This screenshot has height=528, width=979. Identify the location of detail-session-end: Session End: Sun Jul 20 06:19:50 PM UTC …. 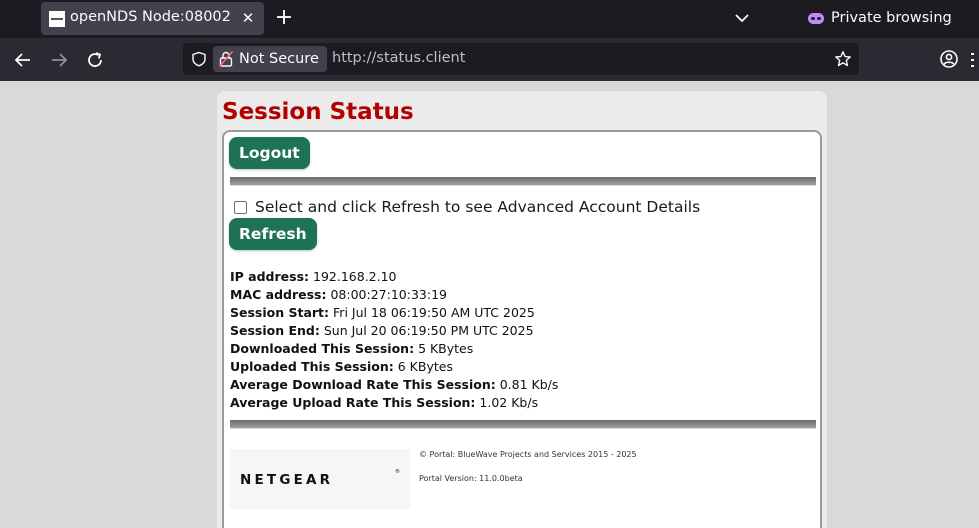
(394, 331).